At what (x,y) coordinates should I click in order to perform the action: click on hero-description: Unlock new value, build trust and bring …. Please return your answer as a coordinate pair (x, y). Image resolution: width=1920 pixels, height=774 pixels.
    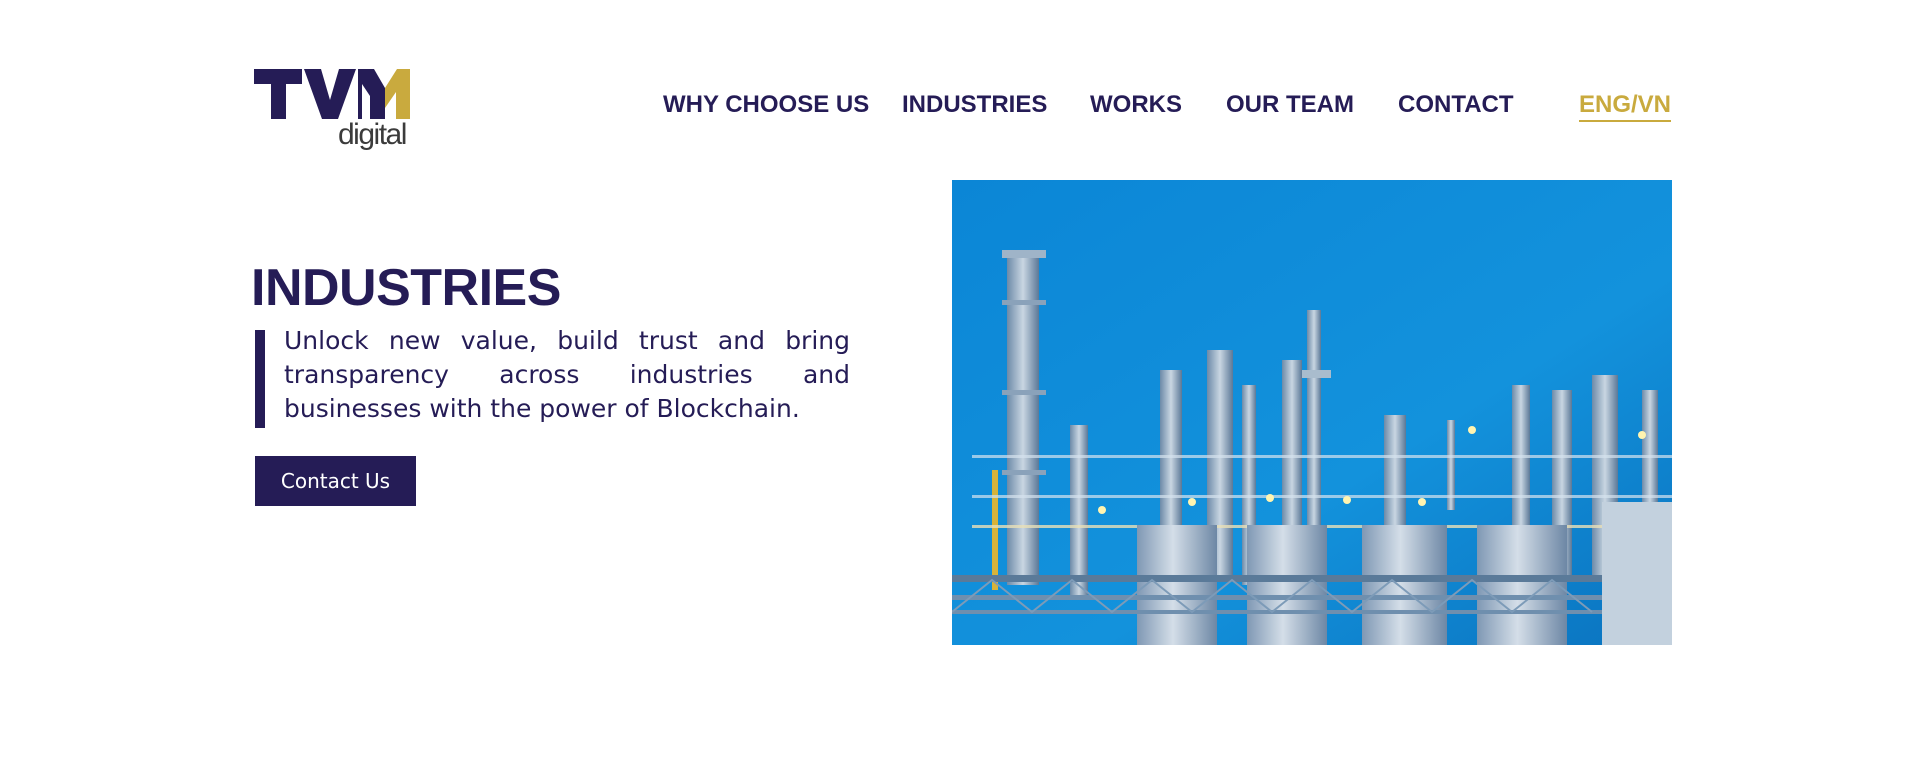
    Looking at the image, I should click on (567, 374).